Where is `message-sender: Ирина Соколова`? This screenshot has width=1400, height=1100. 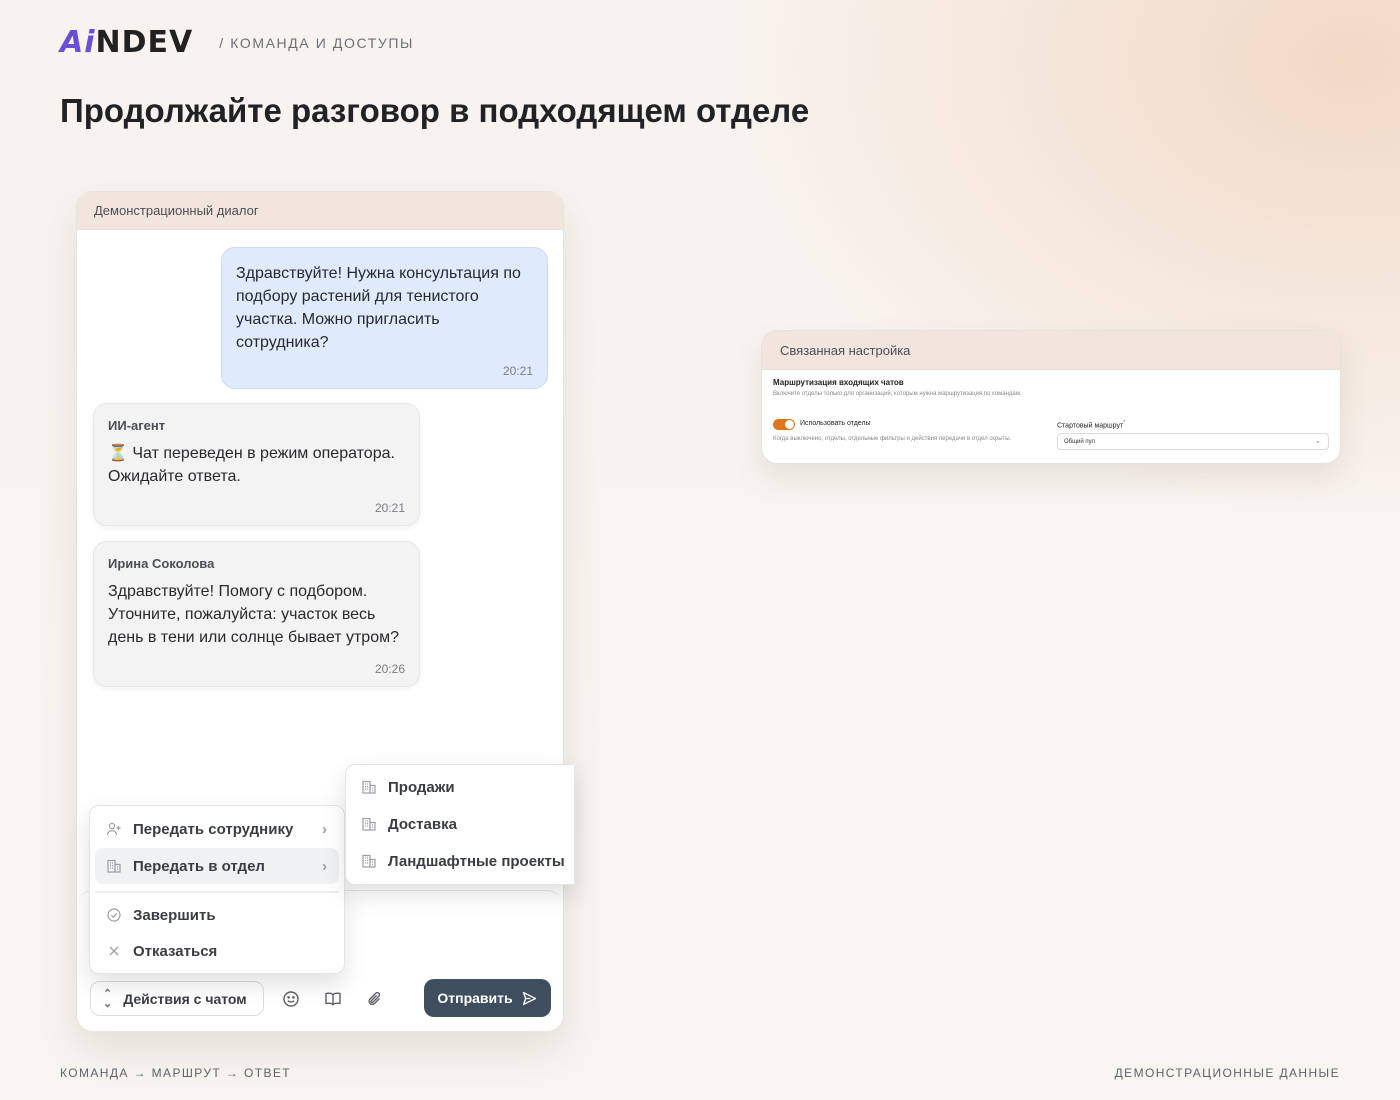 message-sender: Ирина Соколова is located at coordinates (161, 563).